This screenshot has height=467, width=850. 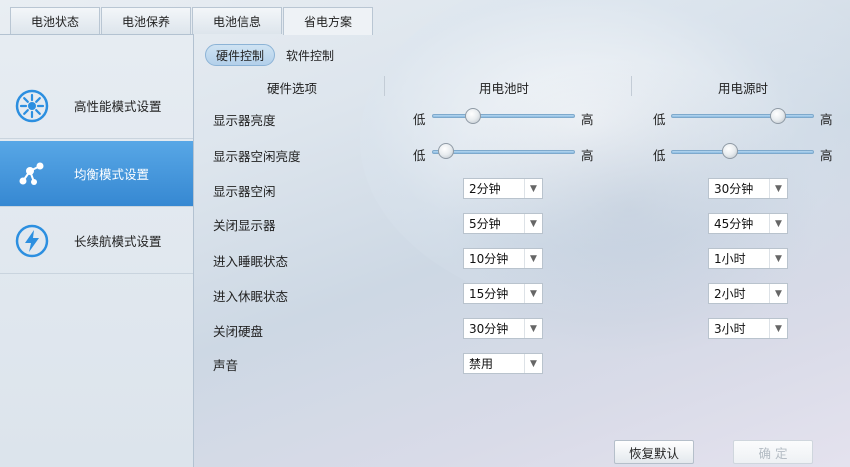 I want to click on tab-label: 电池保养, so click(x=145, y=21).